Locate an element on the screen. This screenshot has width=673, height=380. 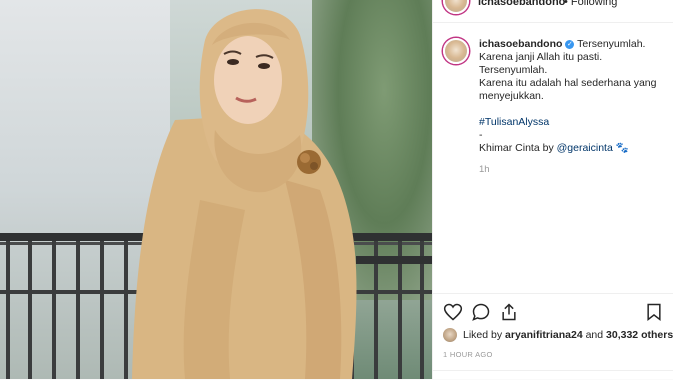
caption-line: Karena janji Allah itu pasti. is located at coordinates (541, 57).